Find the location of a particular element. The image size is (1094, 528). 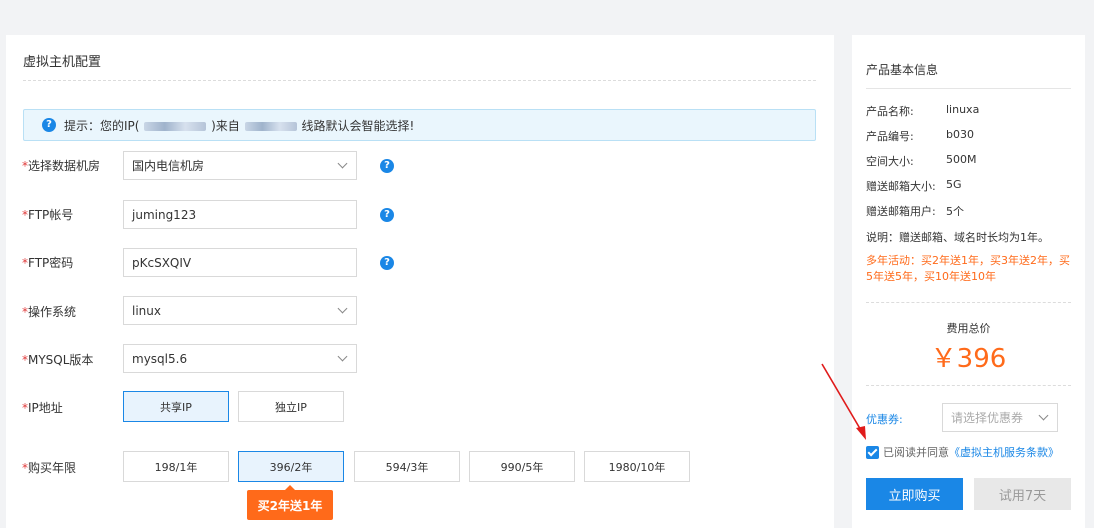

info-row: 产品编号: b030 is located at coordinates (920, 135).